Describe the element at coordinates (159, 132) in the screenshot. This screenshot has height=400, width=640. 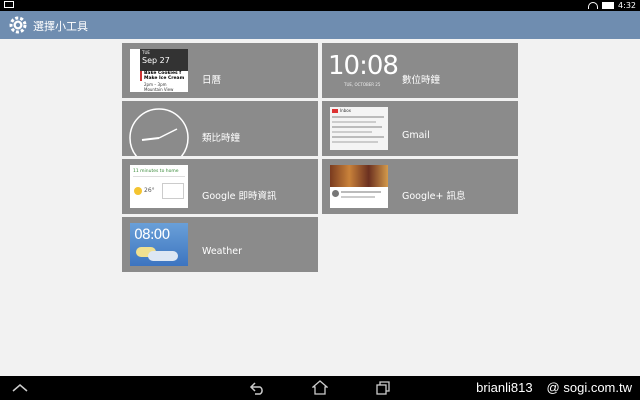
I see `analog-clock-icon` at that location.